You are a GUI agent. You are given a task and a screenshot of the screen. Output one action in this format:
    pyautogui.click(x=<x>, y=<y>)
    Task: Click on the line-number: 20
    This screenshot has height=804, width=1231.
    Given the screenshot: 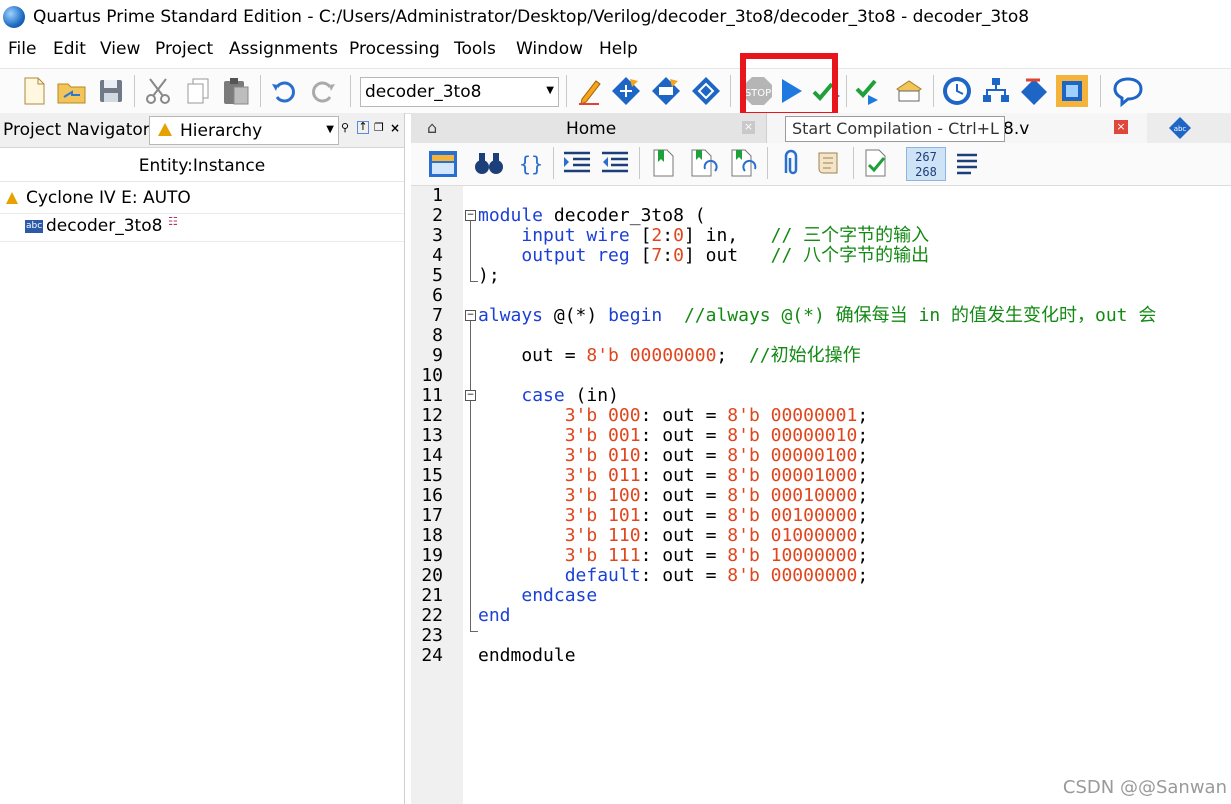 What is the action you would take?
    pyautogui.click(x=432, y=575)
    